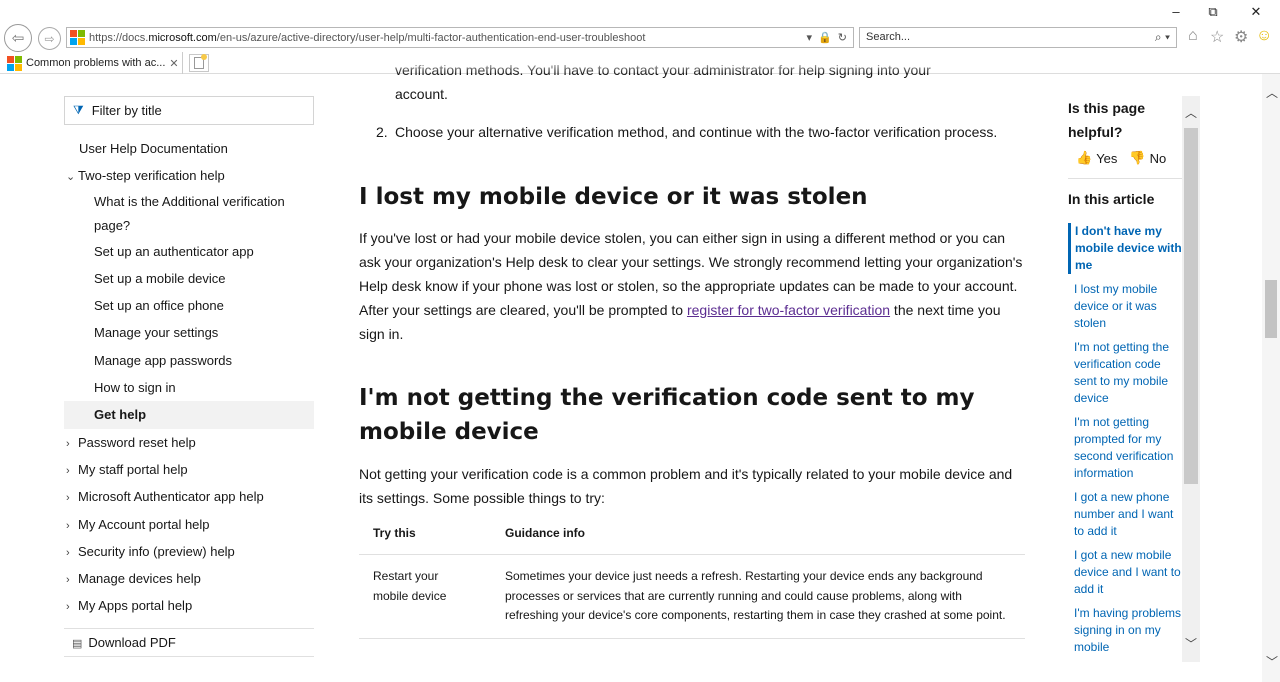  Describe the element at coordinates (1271, 378) in the screenshot. I see `page-scrollbar: ︿ ﹀` at that location.